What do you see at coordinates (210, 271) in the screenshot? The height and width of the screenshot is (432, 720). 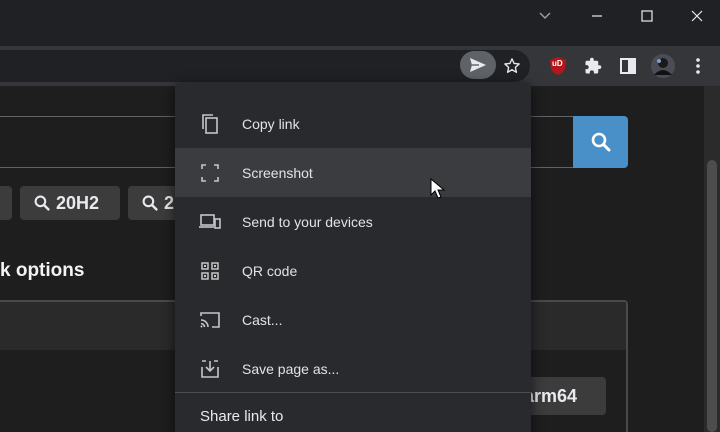 I see `qr-code-icon` at bounding box center [210, 271].